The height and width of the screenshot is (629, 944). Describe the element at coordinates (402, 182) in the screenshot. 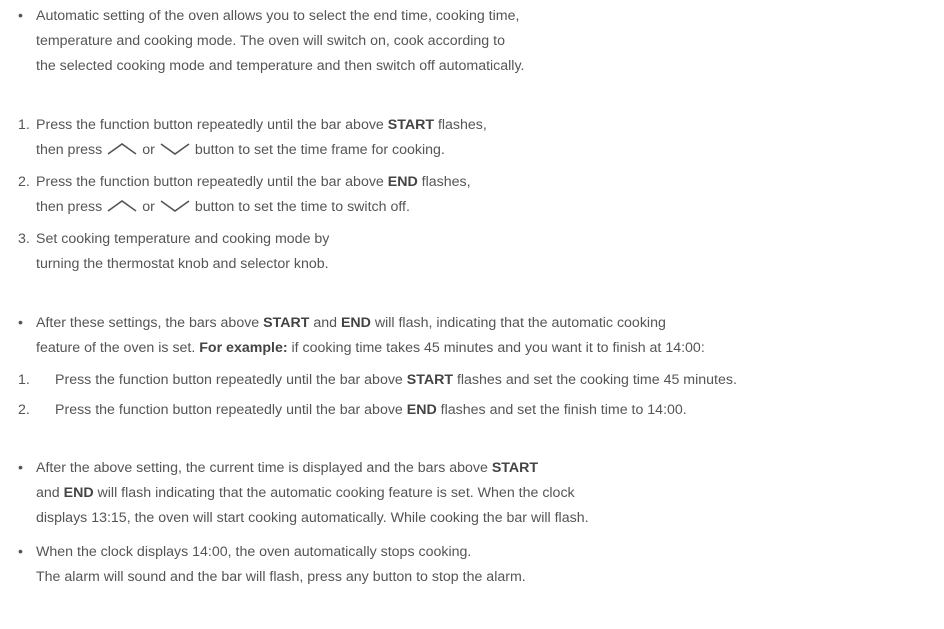

I see `end-label: END` at that location.